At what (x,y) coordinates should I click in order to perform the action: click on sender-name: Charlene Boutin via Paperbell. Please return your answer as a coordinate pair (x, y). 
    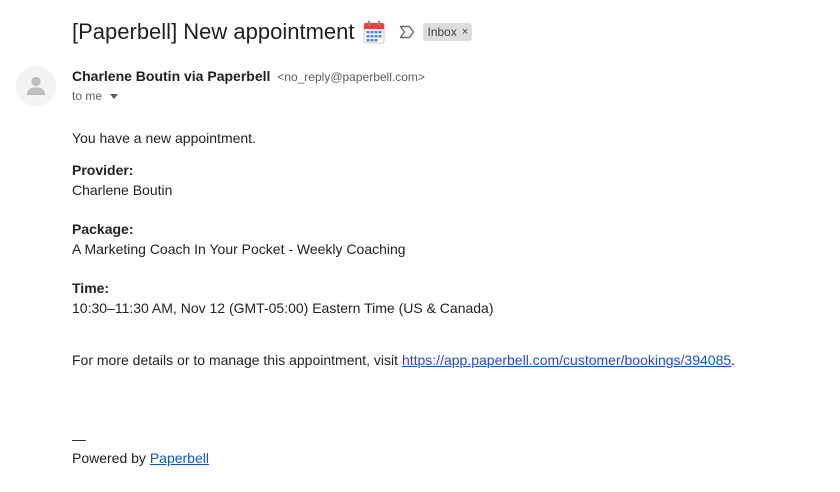
    Looking at the image, I should click on (171, 76).